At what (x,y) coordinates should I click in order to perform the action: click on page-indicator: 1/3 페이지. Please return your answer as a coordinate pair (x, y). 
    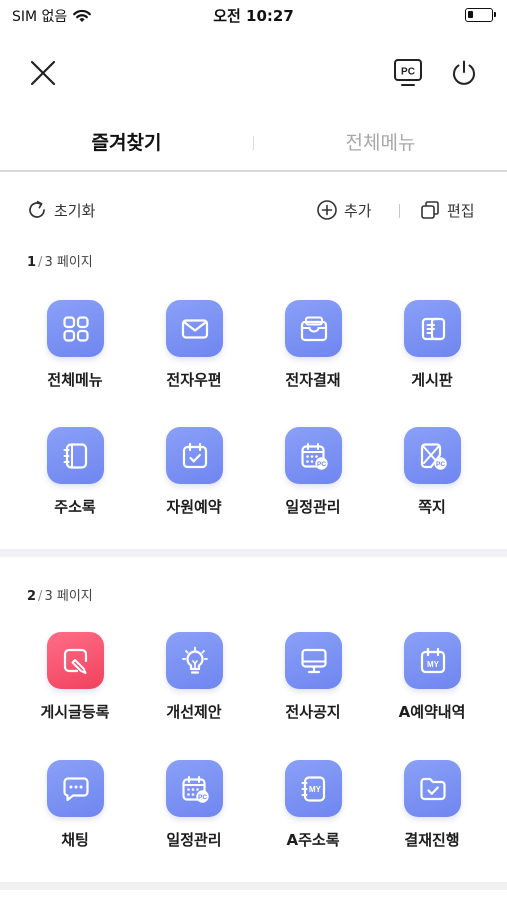
    Looking at the image, I should click on (60, 262).